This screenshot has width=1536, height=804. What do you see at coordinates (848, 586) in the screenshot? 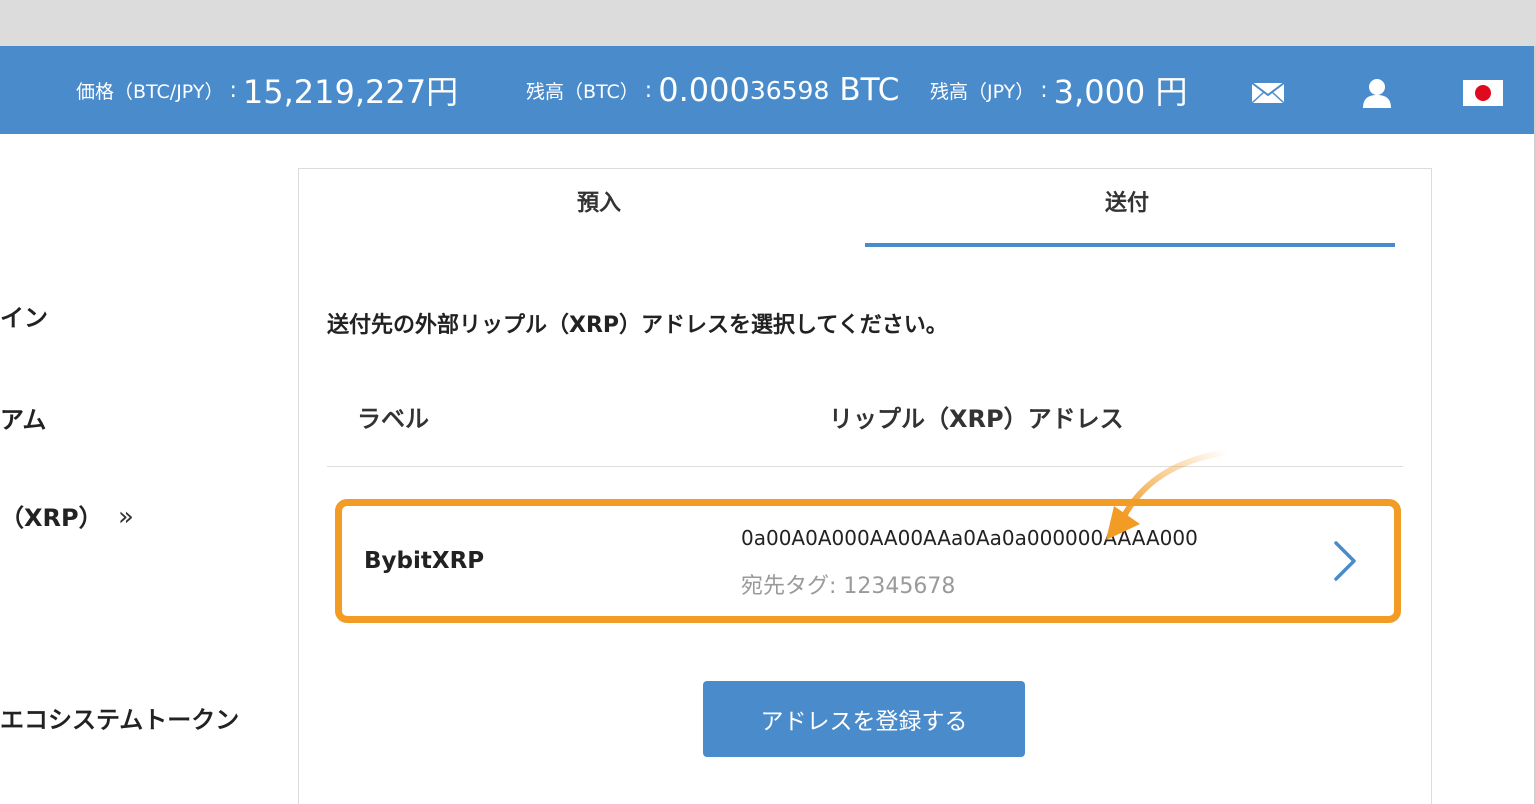
I see `destination-tag: 宛先タグ: 12345678` at bounding box center [848, 586].